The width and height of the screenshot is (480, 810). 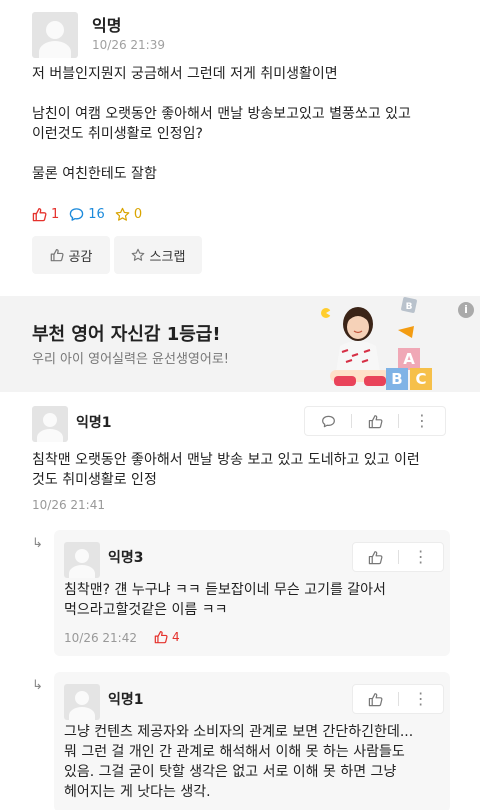 What do you see at coordinates (128, 45) in the screenshot?
I see `post-time: 10/26 21:39` at bounding box center [128, 45].